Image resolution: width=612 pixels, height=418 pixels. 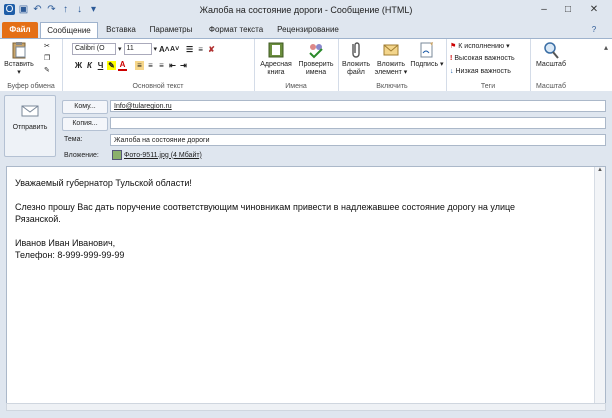 I want to click on font-family-select: Calibri (O, so click(x=94, y=49).